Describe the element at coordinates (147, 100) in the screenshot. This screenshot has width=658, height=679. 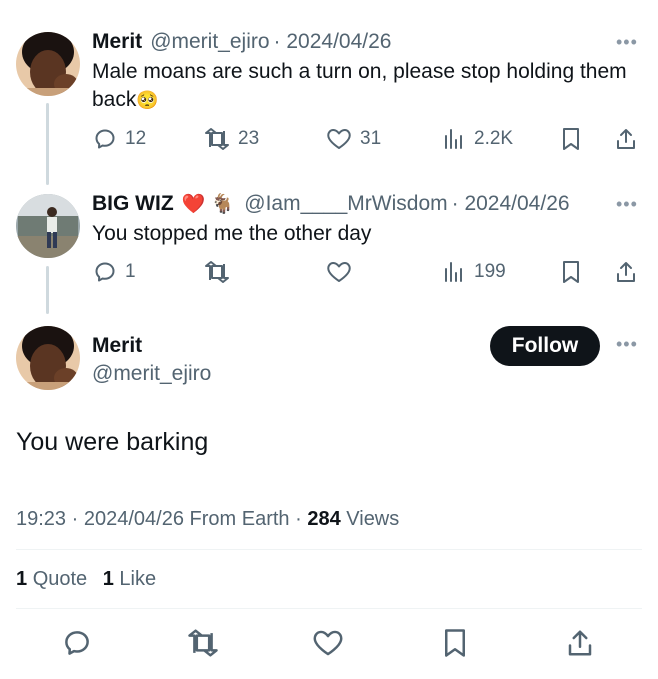
I see `pleading-face-emoji: 🥺` at that location.